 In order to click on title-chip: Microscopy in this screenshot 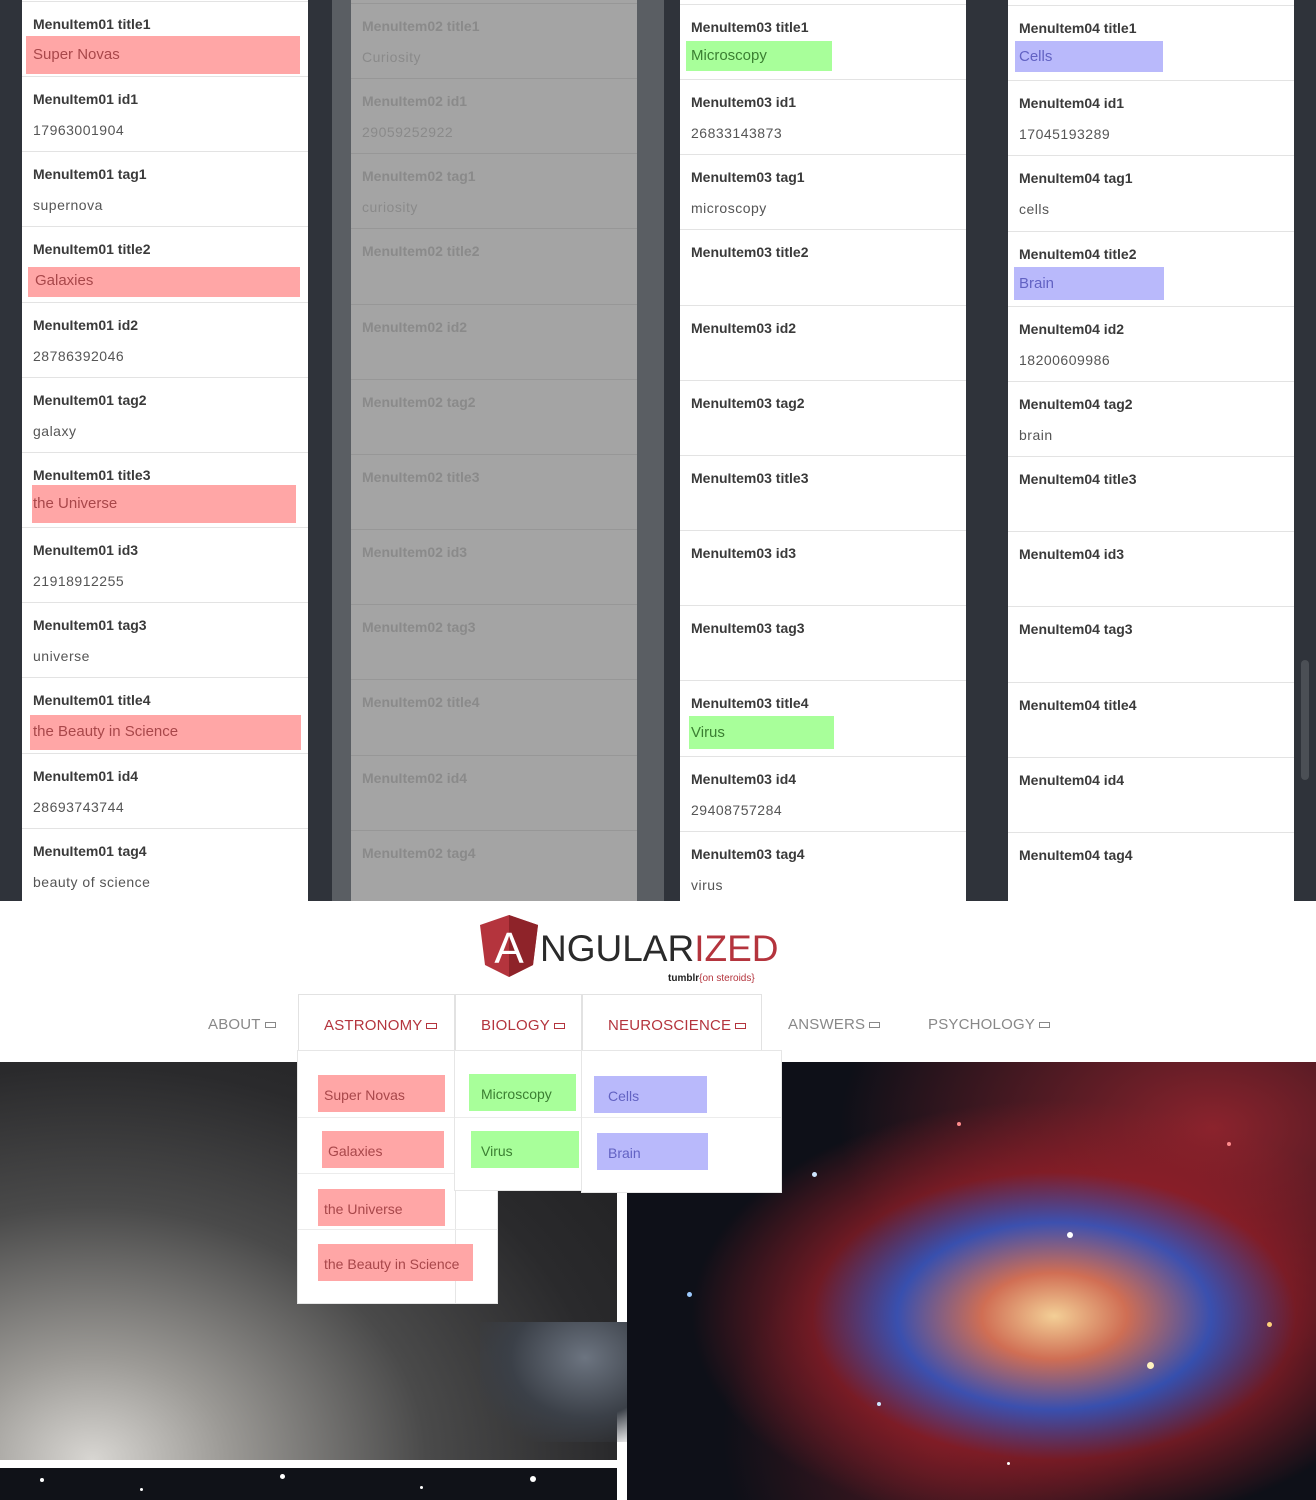, I will do `click(759, 56)`.